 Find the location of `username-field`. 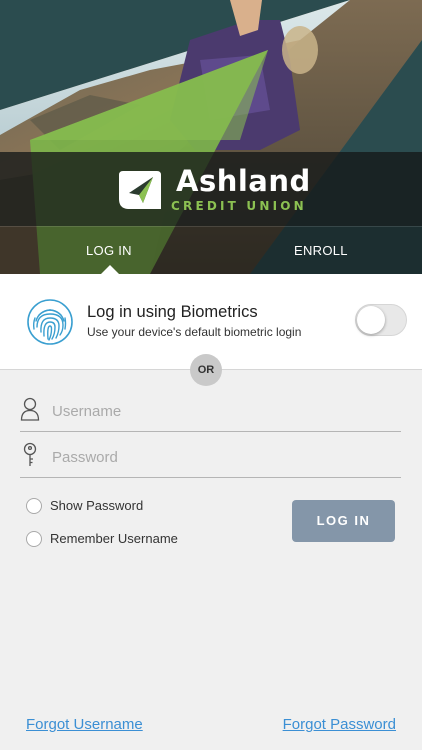

username-field is located at coordinates (210, 412).